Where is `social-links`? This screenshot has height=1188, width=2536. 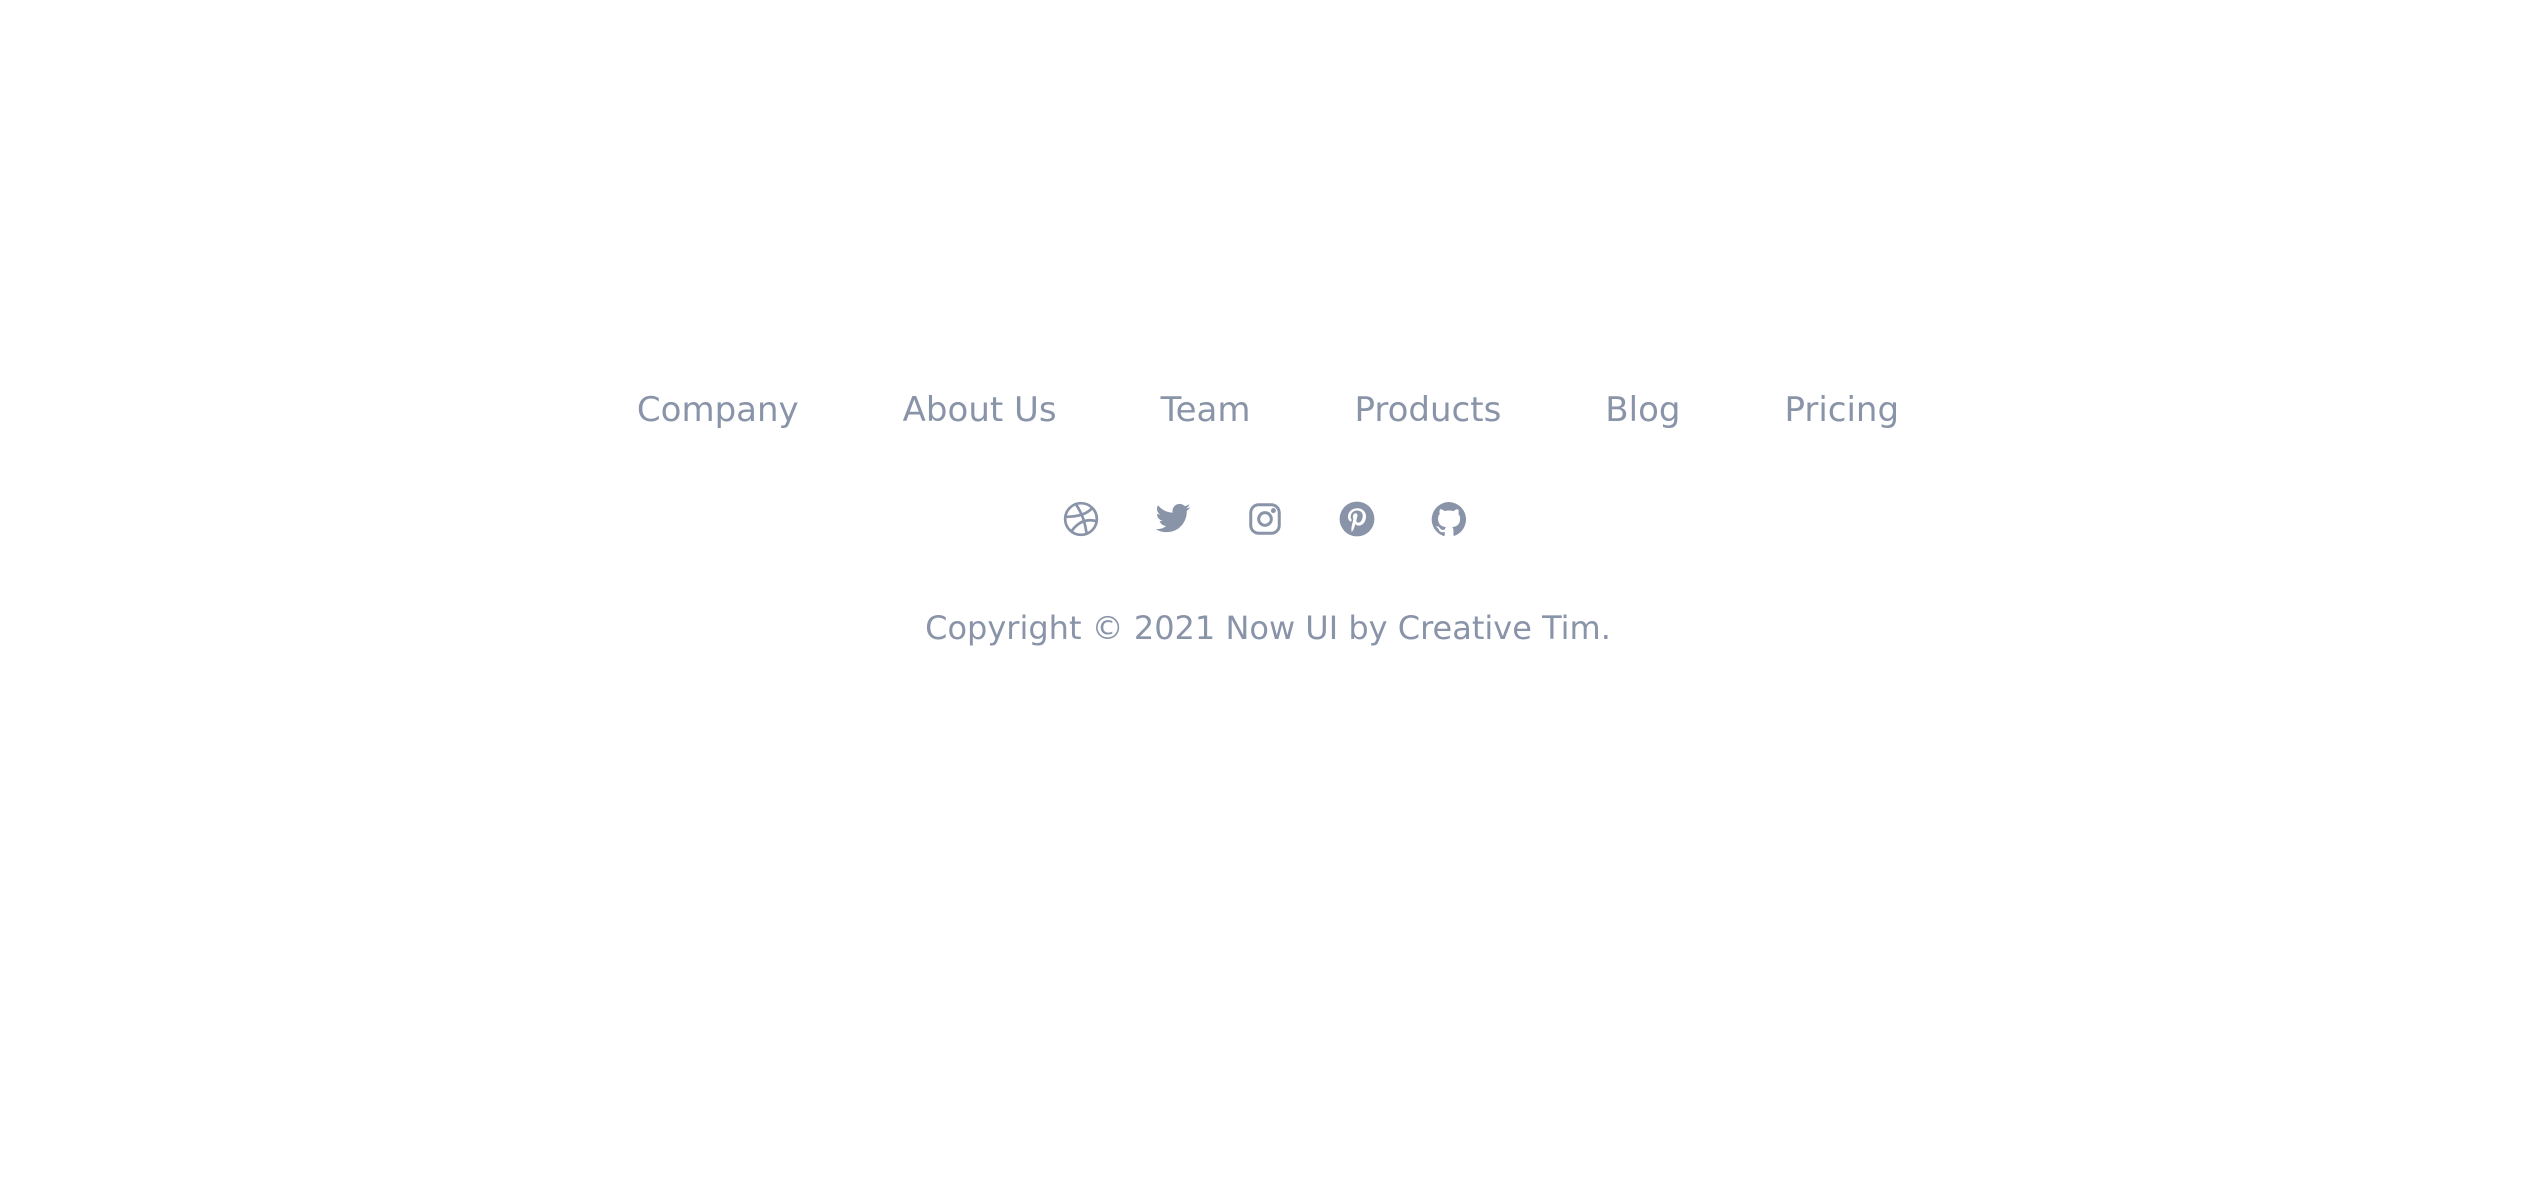 social-links is located at coordinates (1268, 519).